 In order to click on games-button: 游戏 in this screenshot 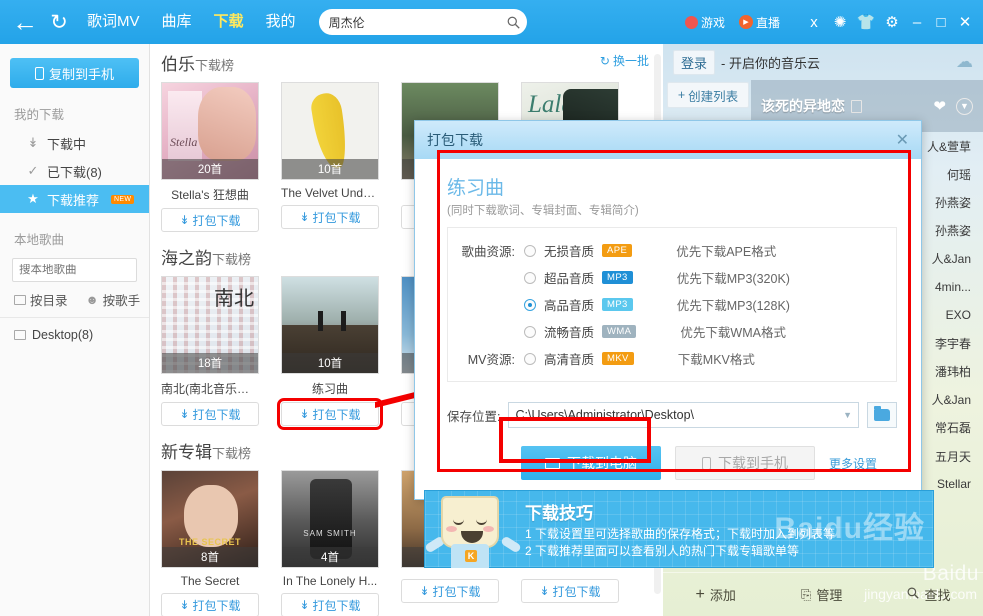, I will do `click(705, 22)`.